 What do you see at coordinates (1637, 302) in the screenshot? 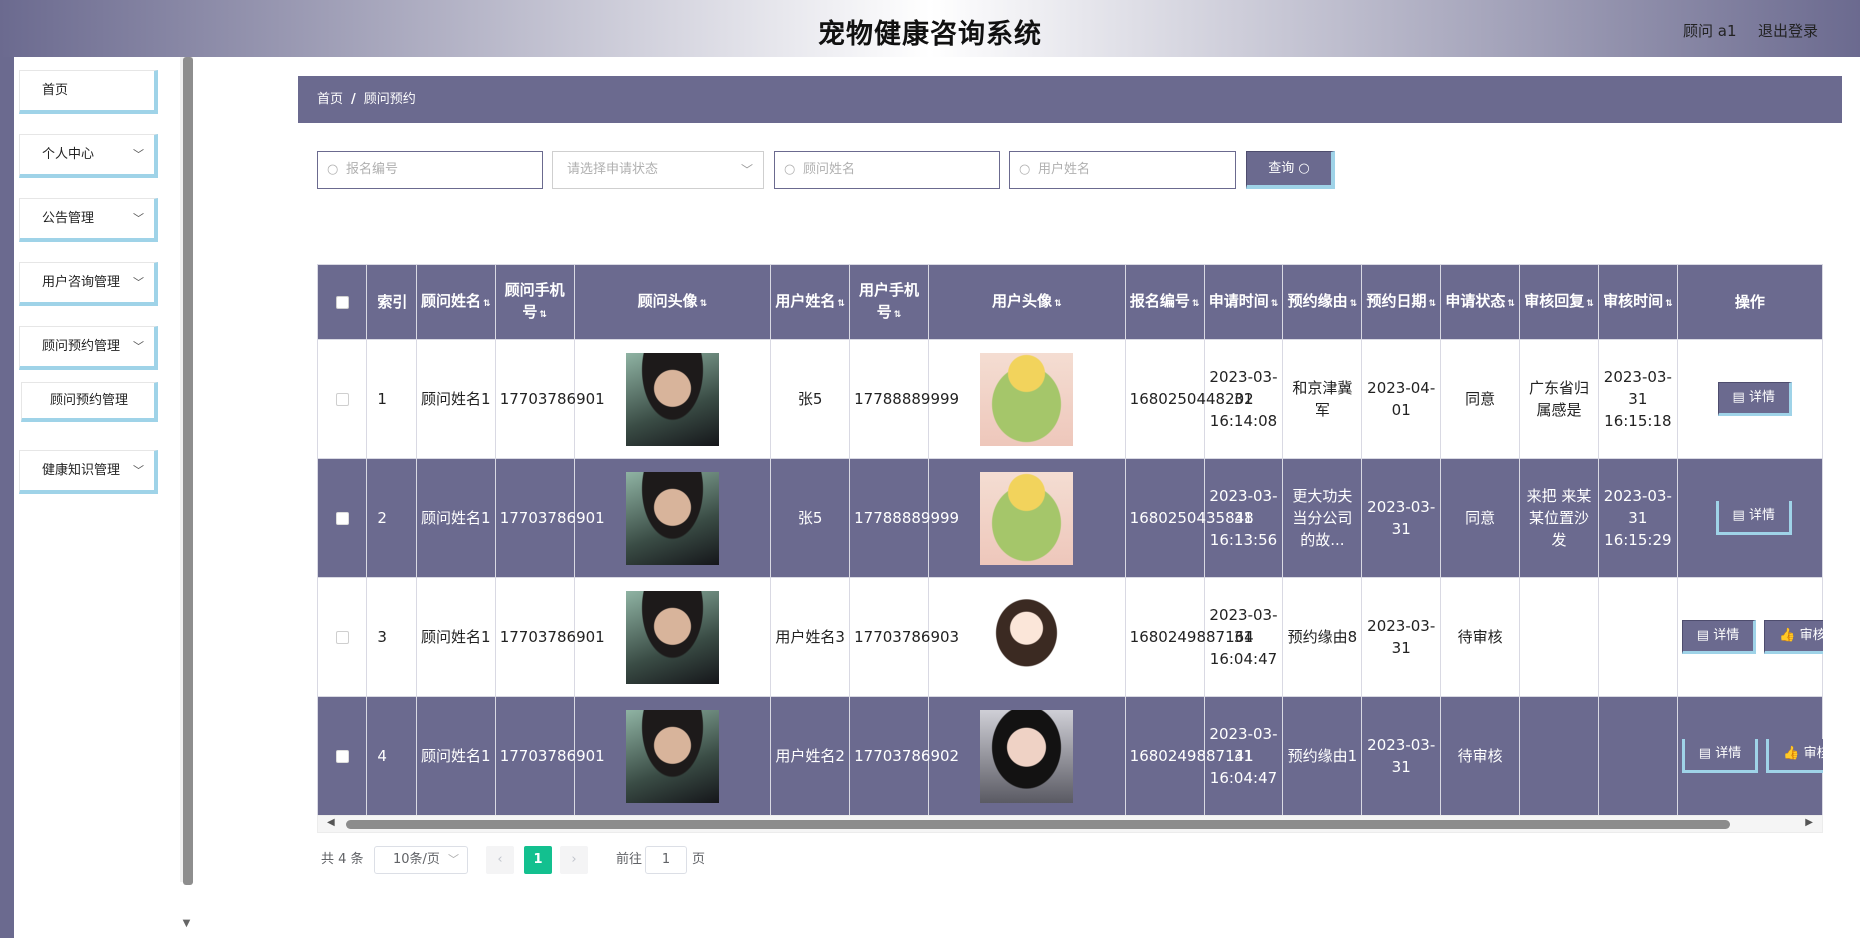
I see `column-header-review-time: 审核时间 ⇅` at bounding box center [1637, 302].